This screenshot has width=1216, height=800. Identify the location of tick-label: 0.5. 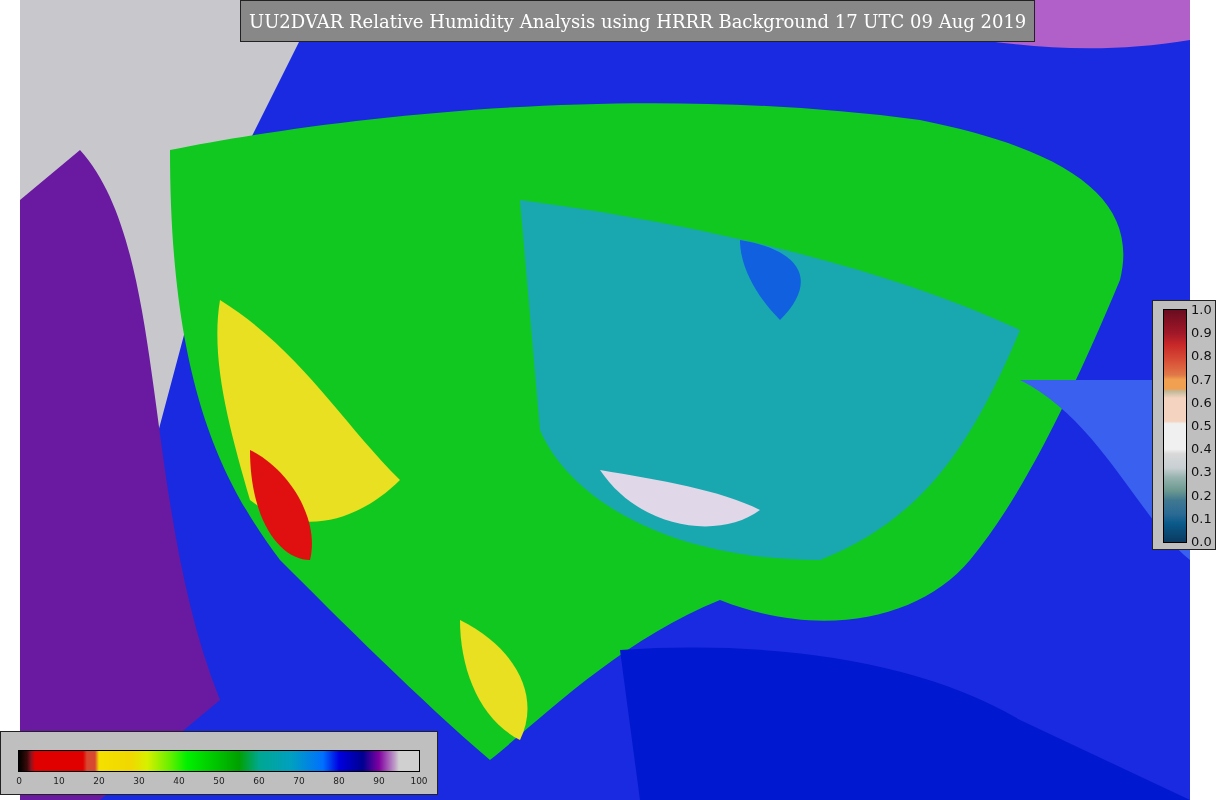
(1201, 425).